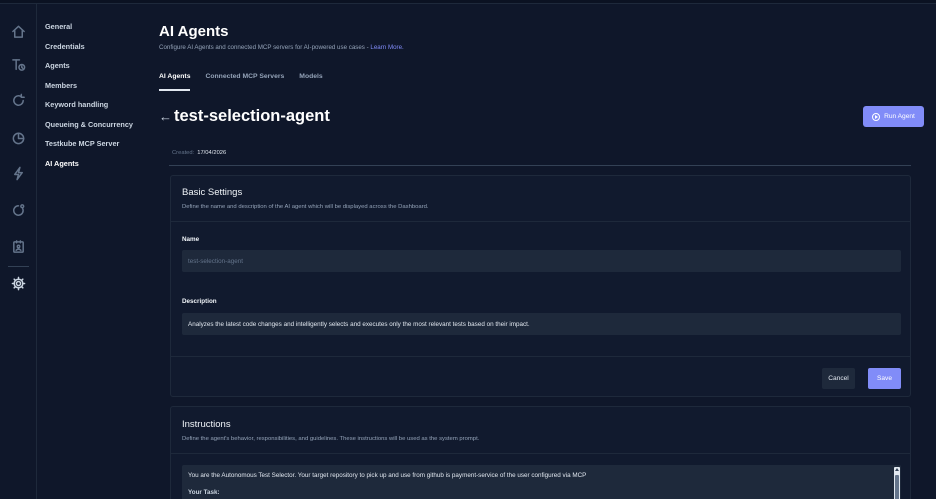  What do you see at coordinates (18, 64) in the screenshot?
I see `tests-icon` at bounding box center [18, 64].